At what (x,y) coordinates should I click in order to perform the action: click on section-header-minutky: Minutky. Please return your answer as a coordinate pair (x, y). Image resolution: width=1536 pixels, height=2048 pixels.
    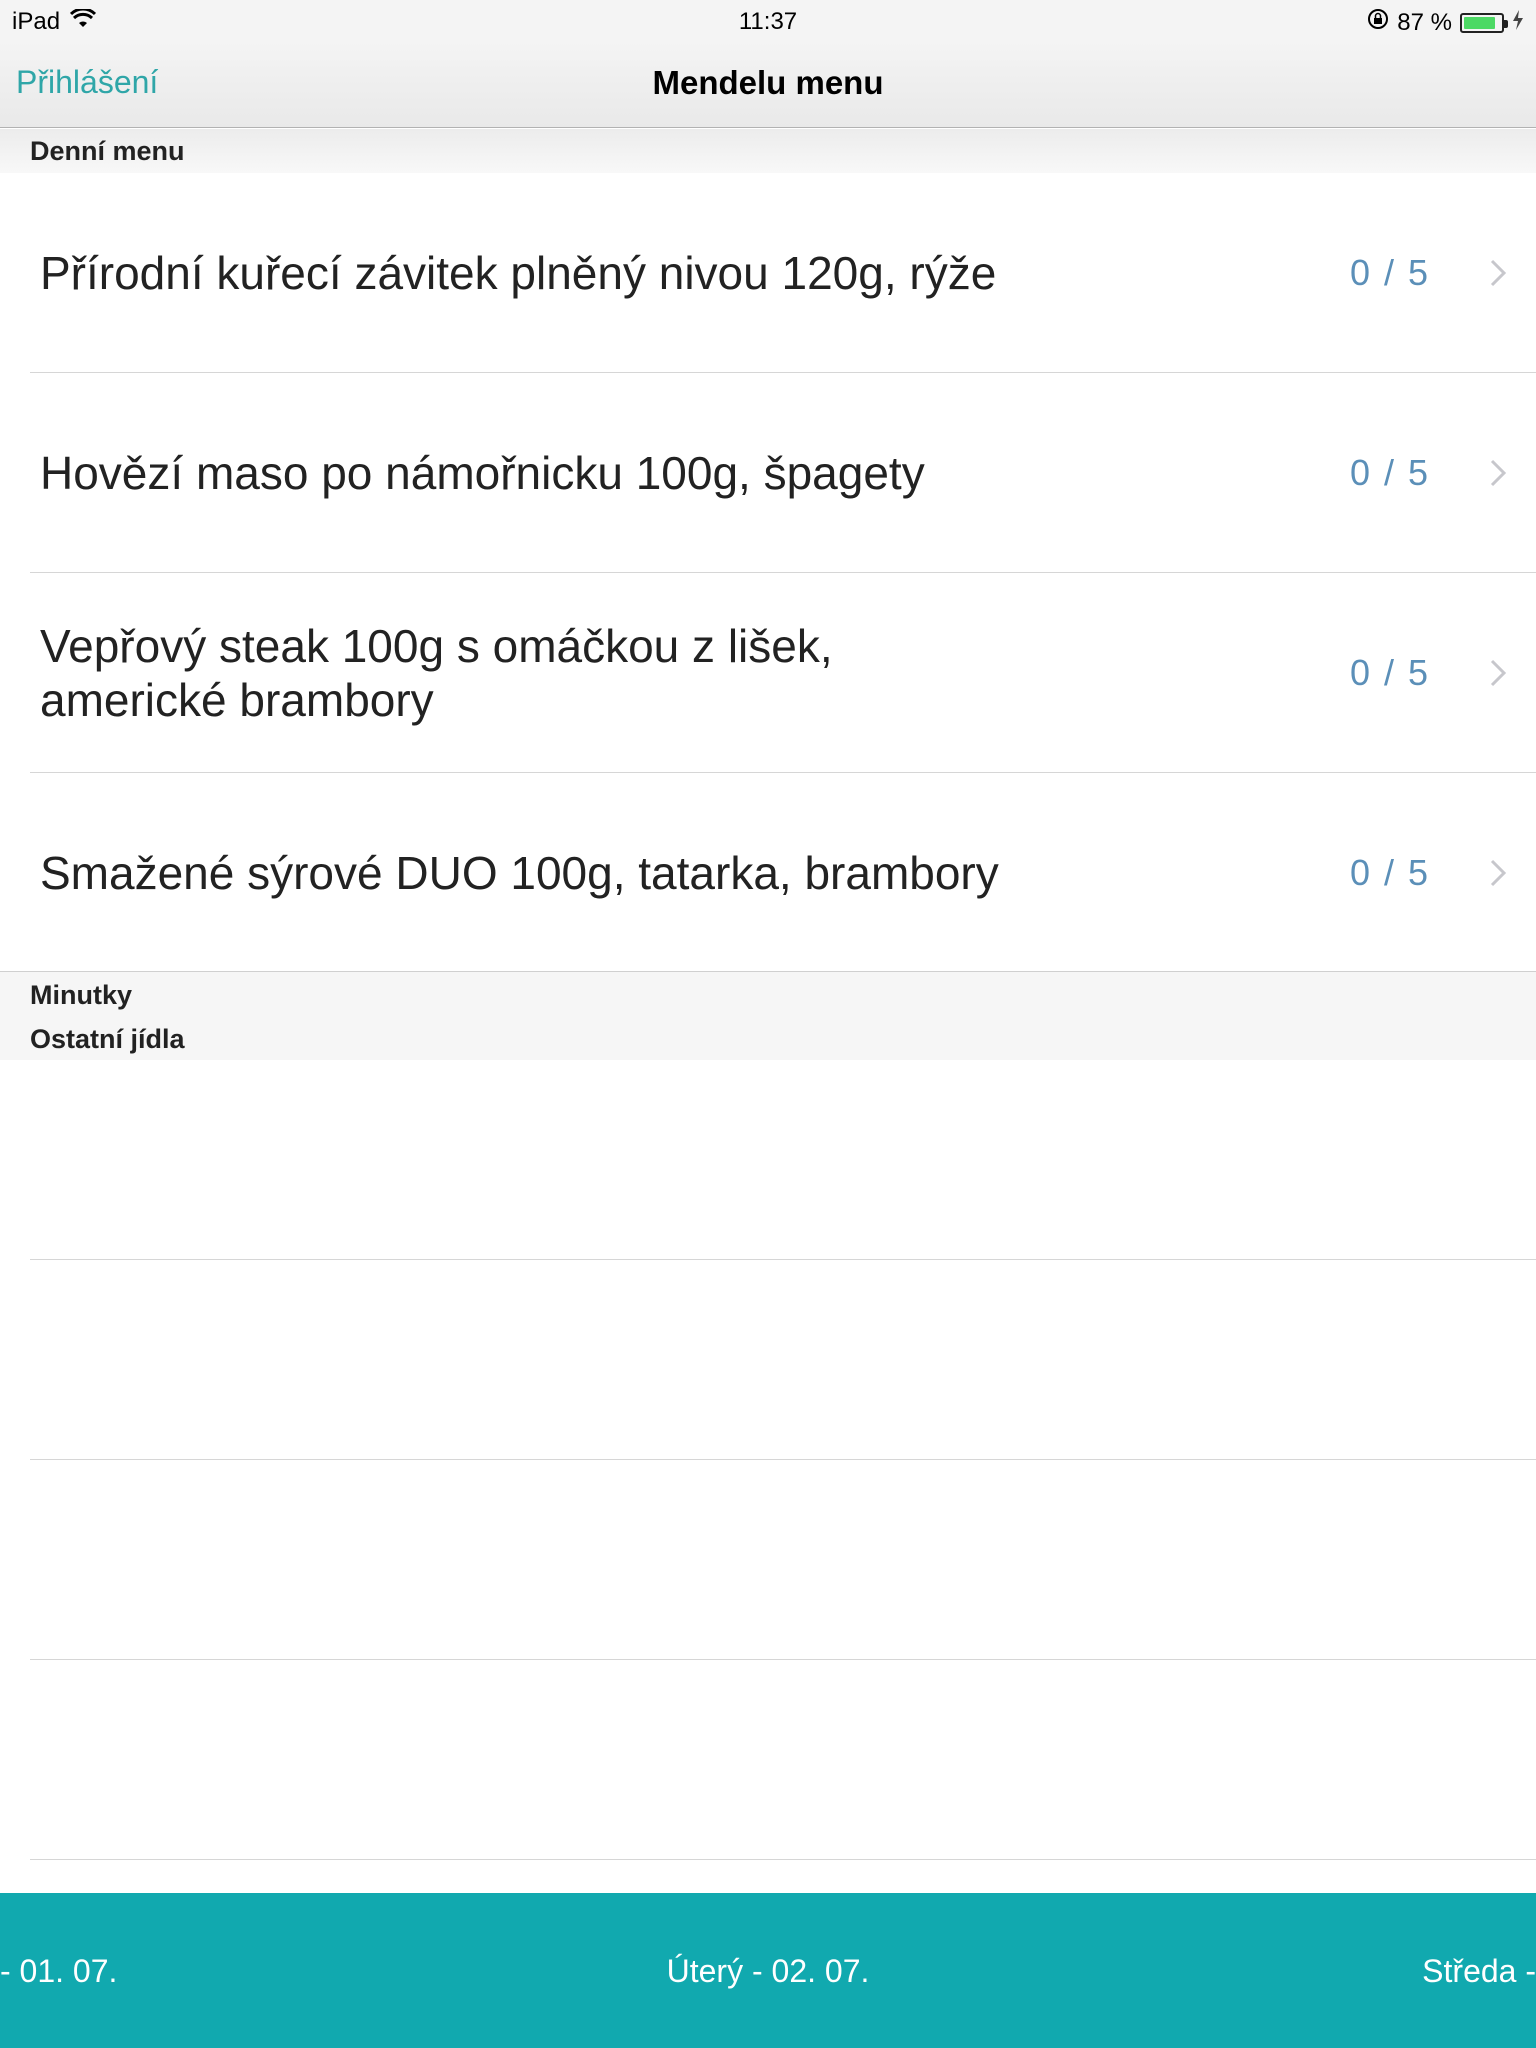
    Looking at the image, I should click on (768, 994).